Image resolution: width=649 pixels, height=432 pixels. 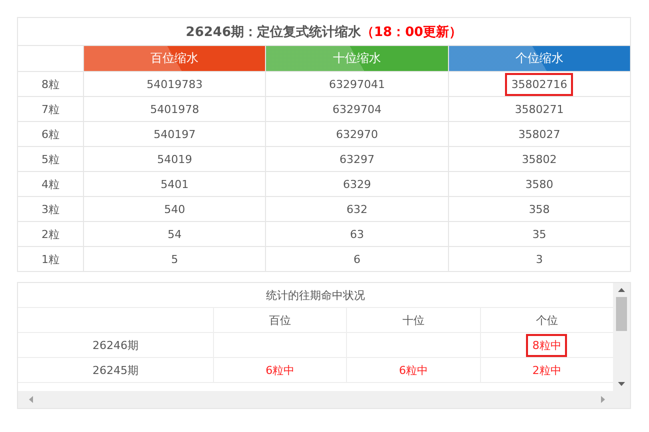 I want to click on table-cell-text: 63297041, so click(x=357, y=84).